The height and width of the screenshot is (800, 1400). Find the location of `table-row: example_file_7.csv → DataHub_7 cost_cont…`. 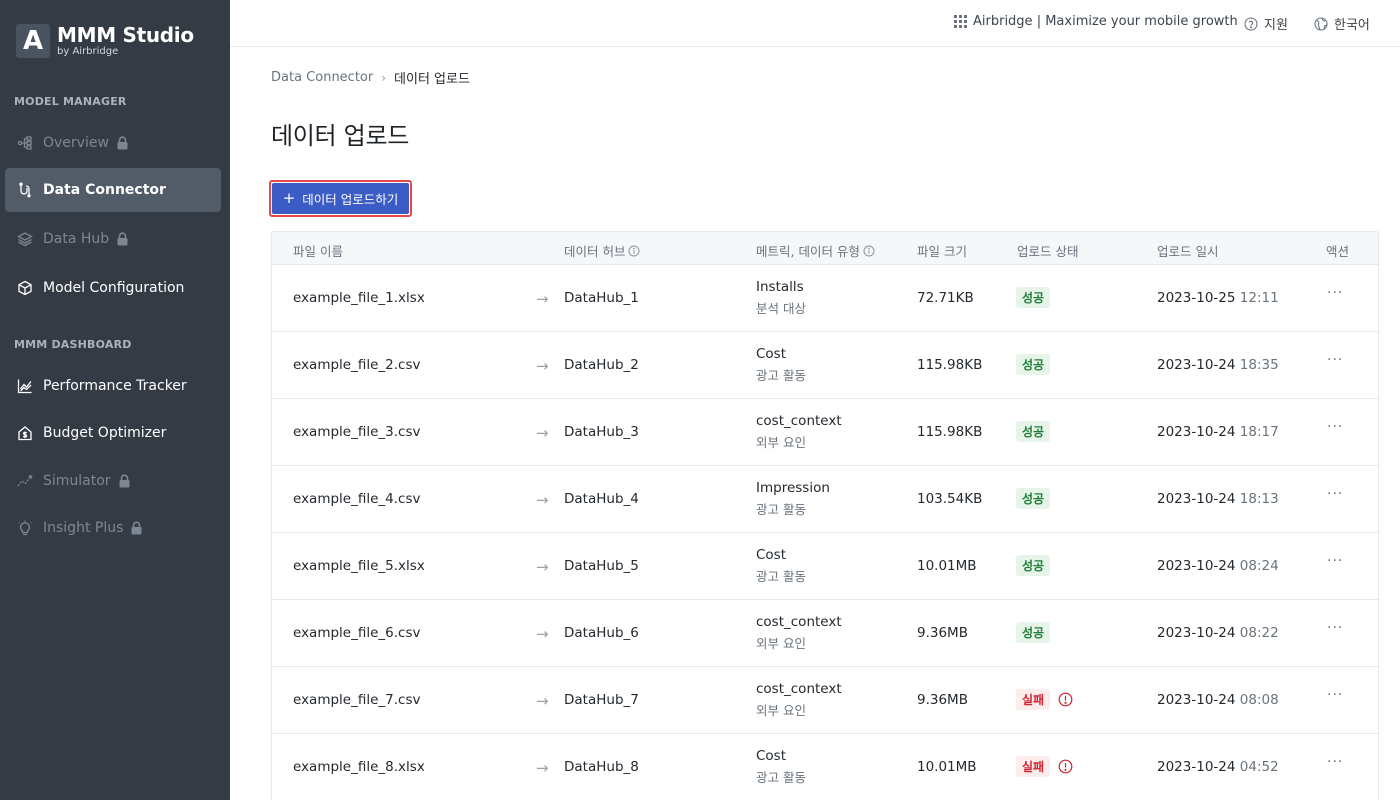

table-row: example_file_7.csv → DataHub_7 cost_cont… is located at coordinates (825, 700).